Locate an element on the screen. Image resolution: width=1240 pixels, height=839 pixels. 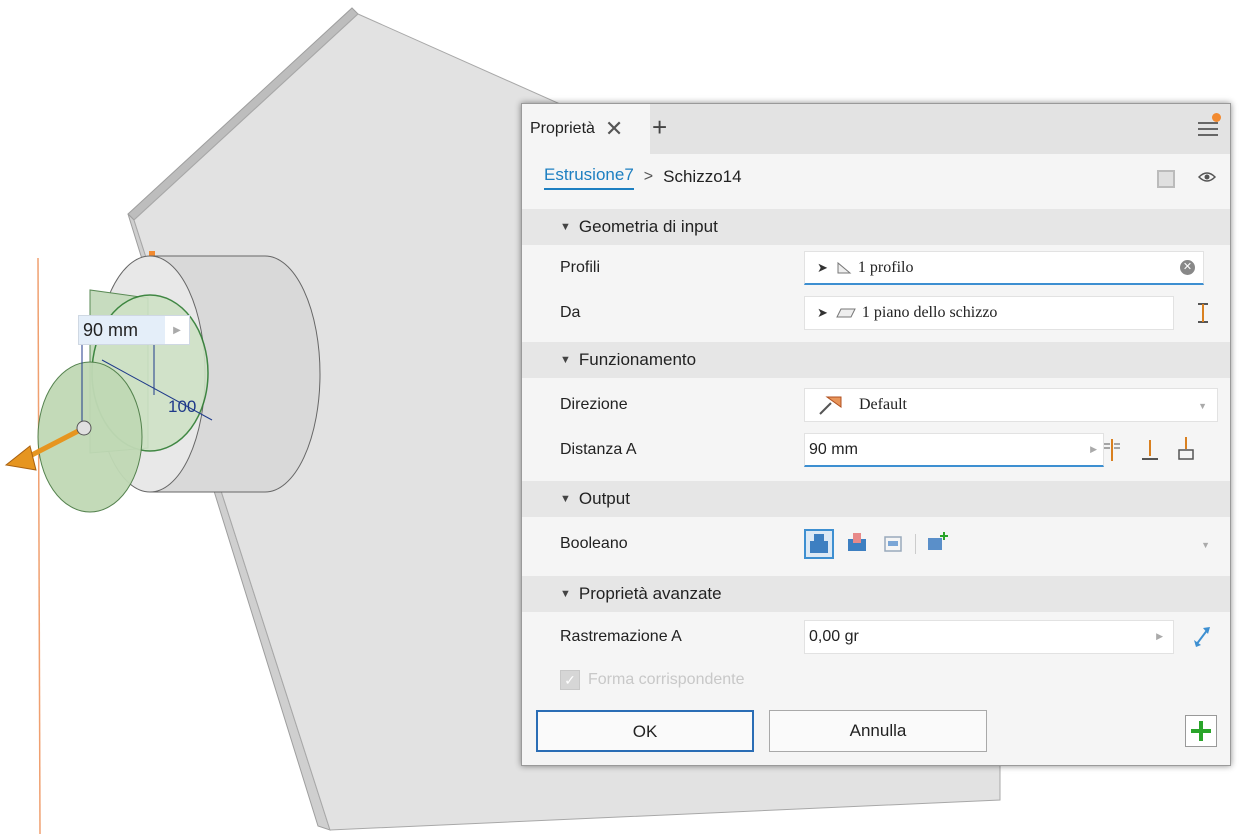
section-title: Proprietà avanzate is located at coordinates (650, 593).